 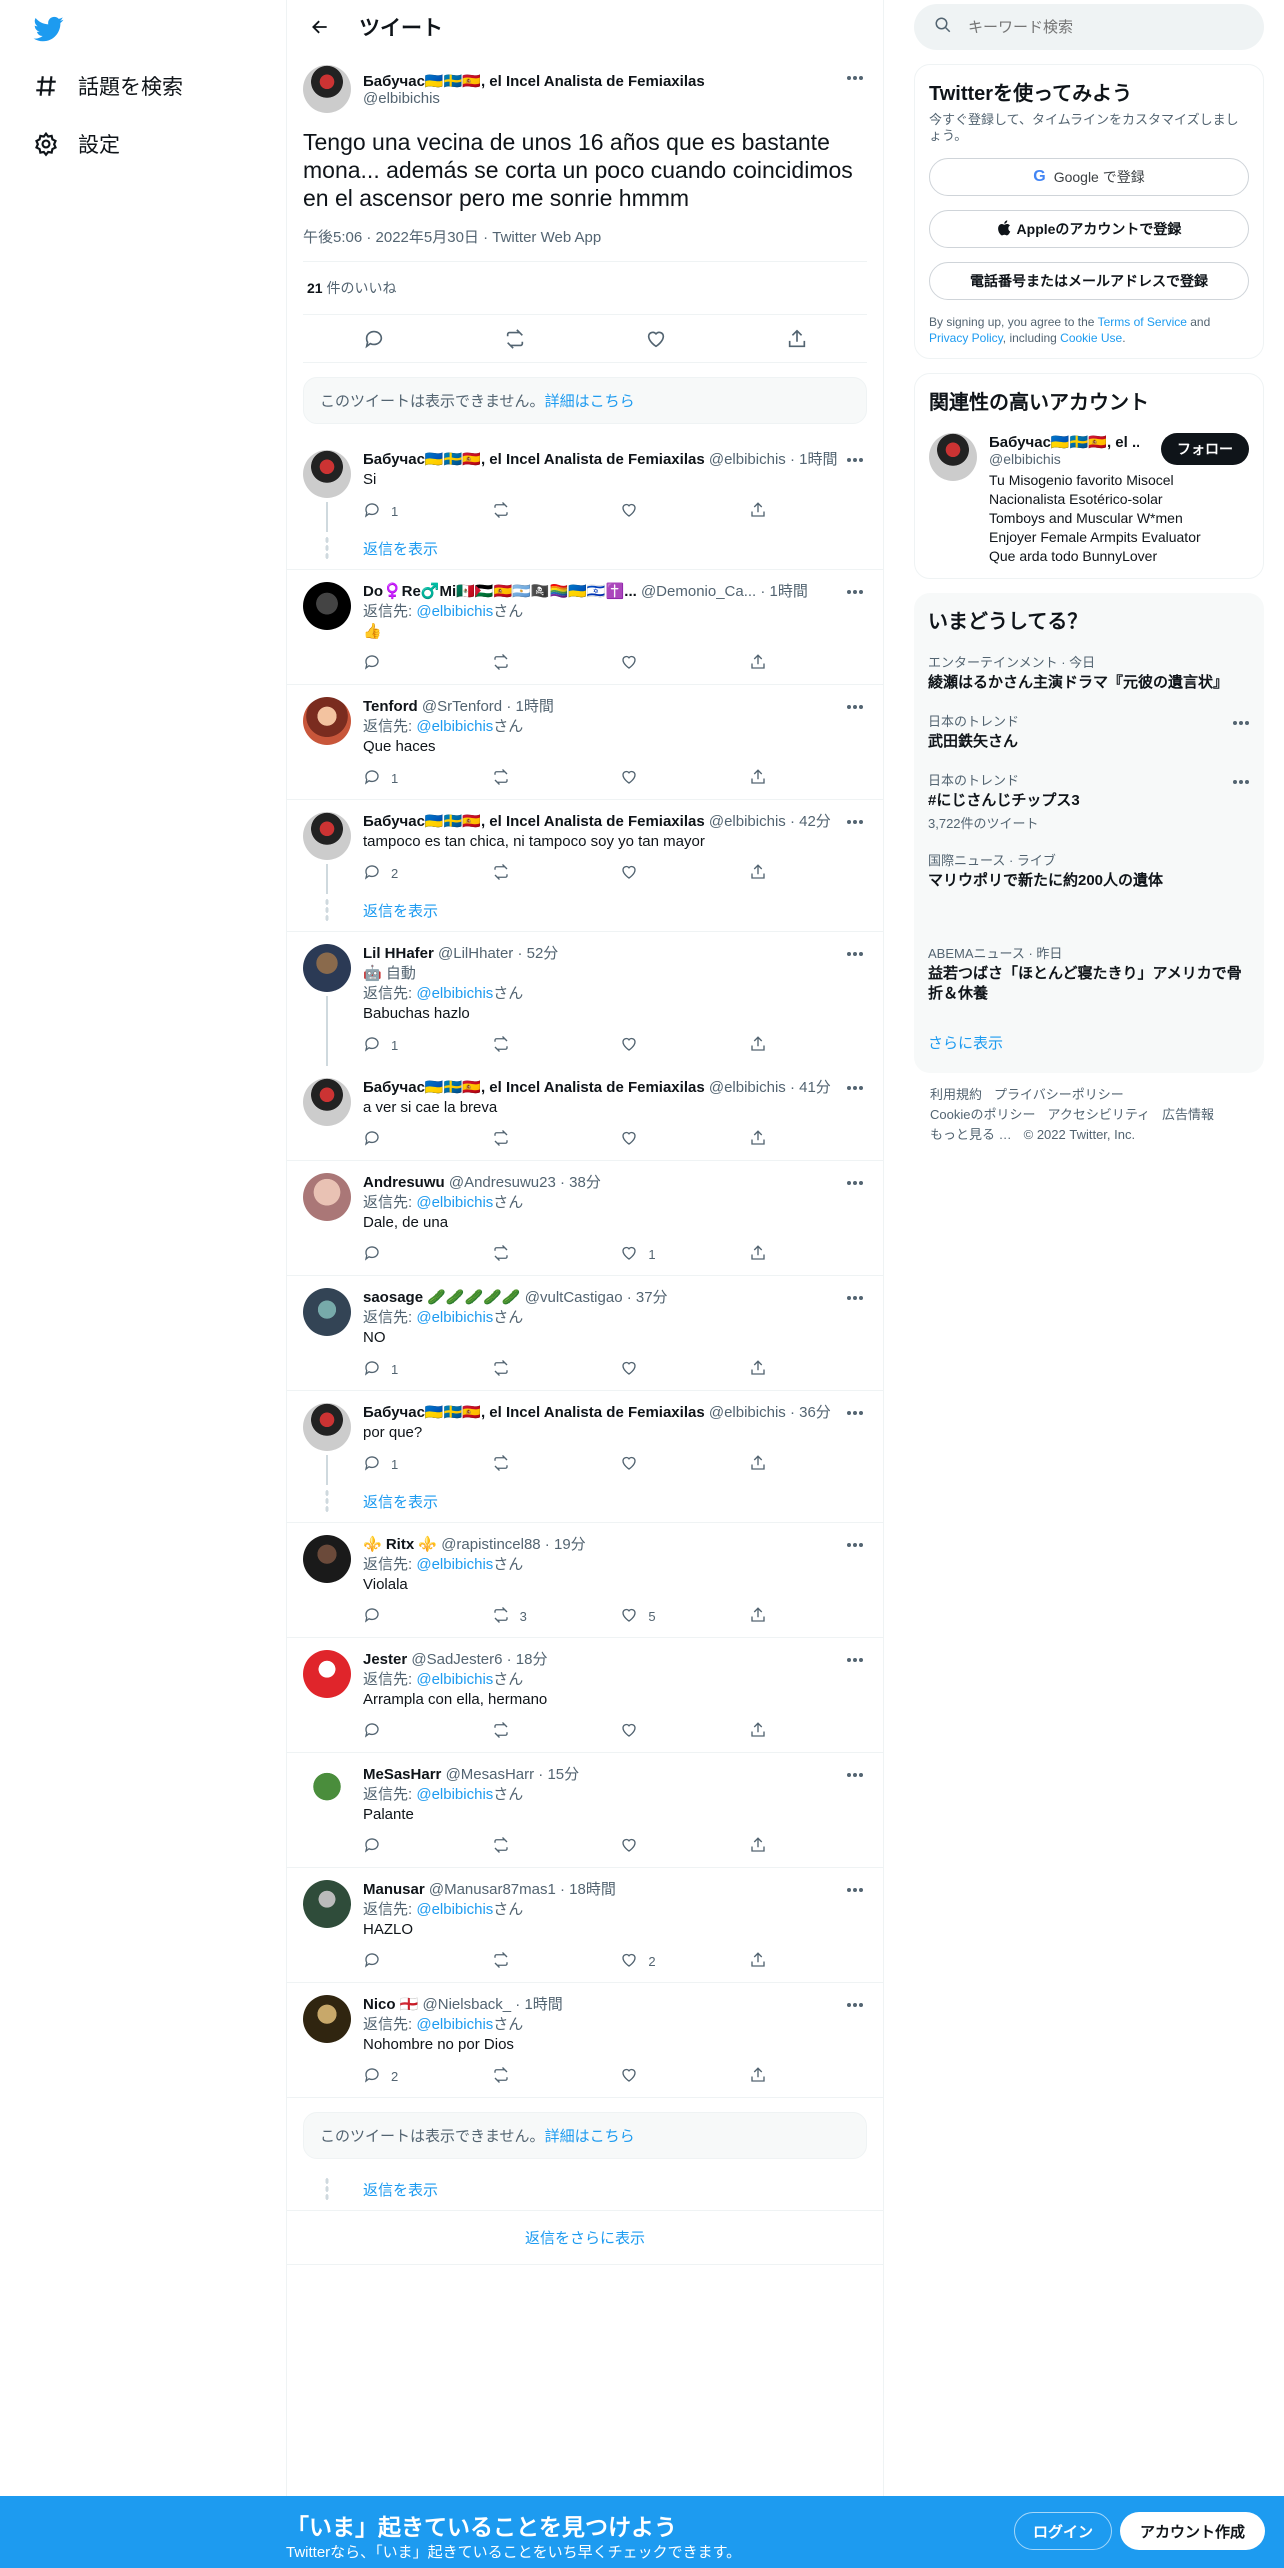 I want to click on search-bar, so click(x=1089, y=27).